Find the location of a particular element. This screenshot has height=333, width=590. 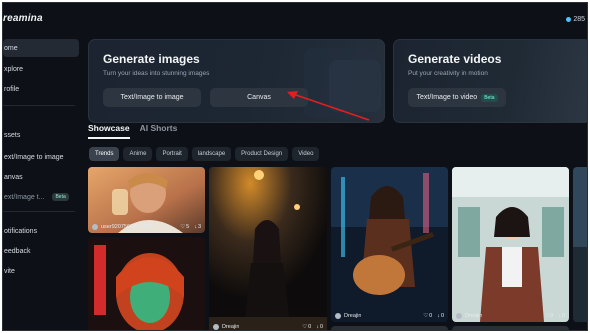

chip-video: Video is located at coordinates (306, 154).